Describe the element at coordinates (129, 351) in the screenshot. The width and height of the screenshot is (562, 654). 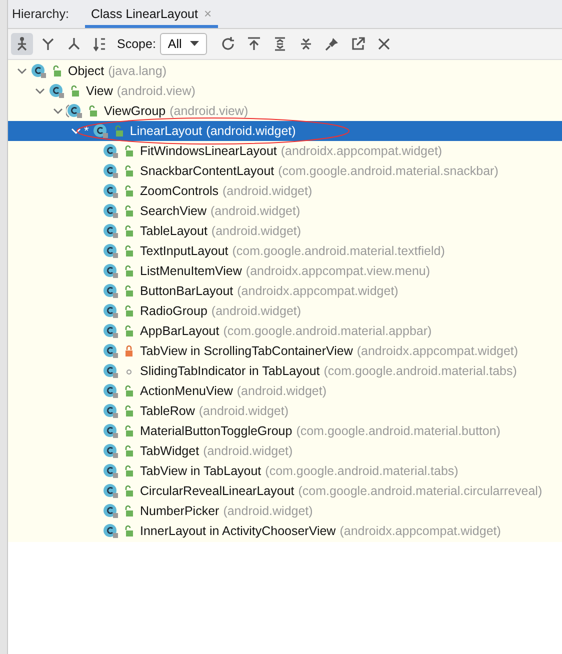
I see `lock-icon` at that location.